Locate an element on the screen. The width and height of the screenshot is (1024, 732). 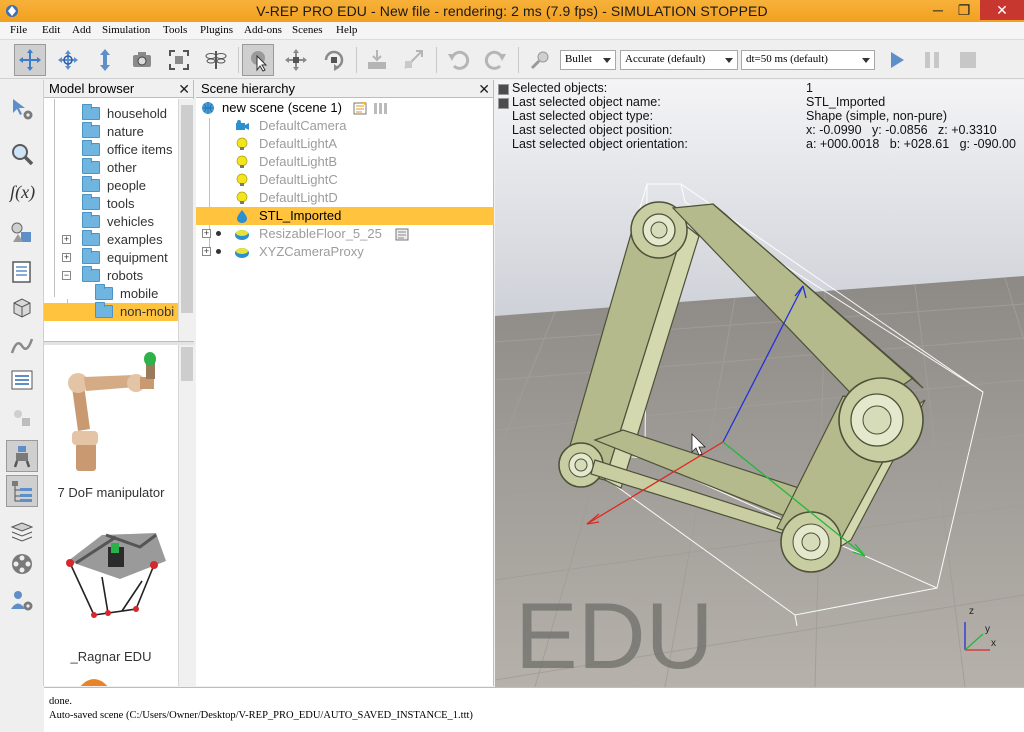
scene-hierarchy-toggle-button is located at coordinates (22, 491).